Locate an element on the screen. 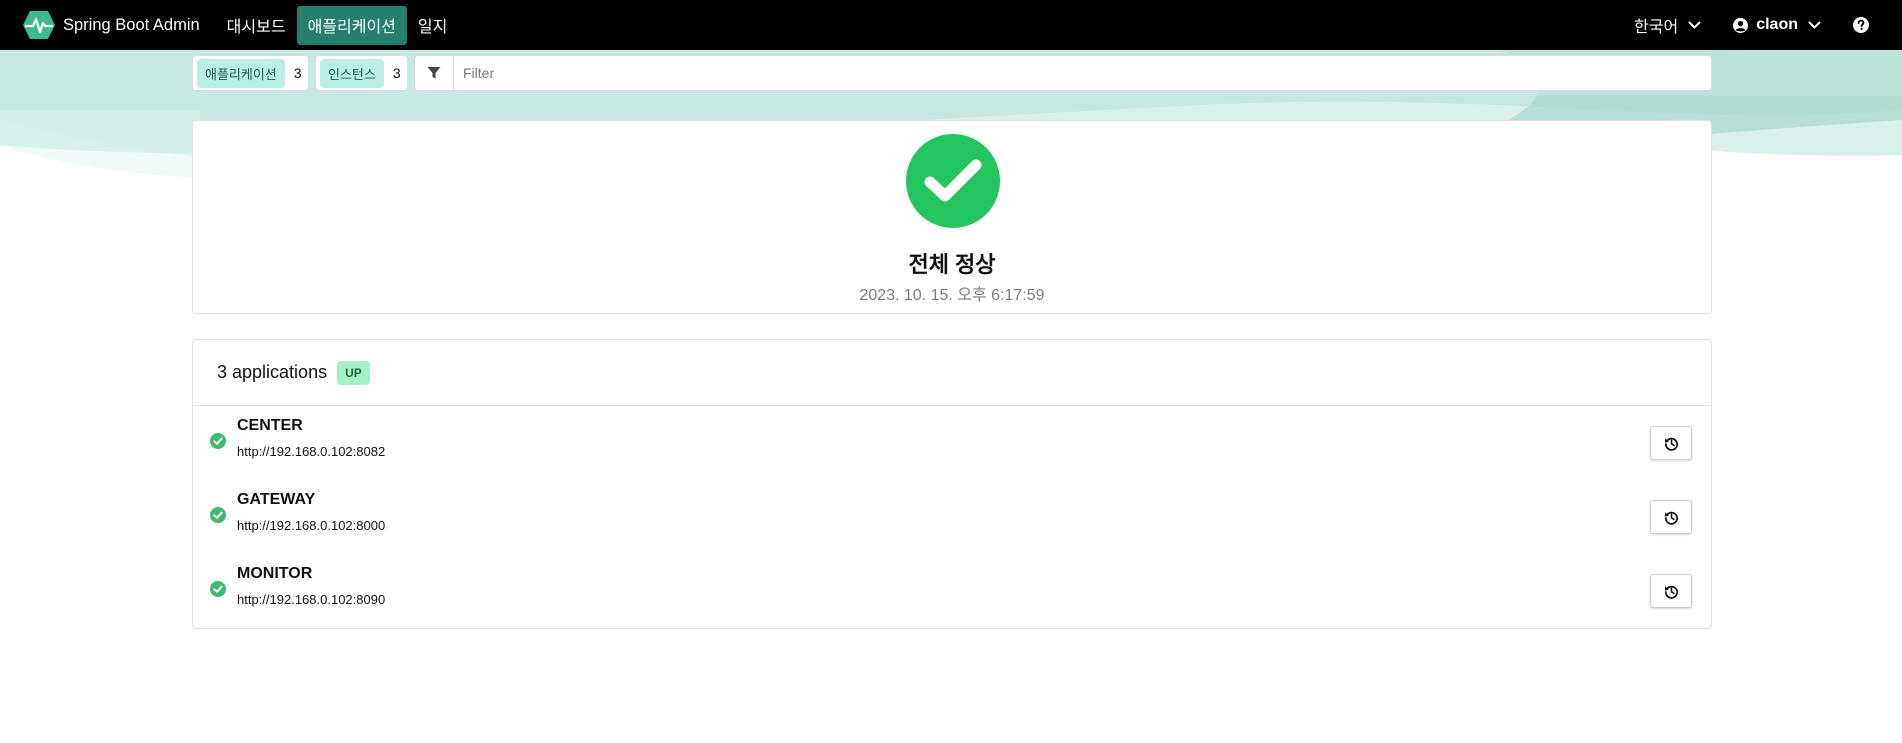 The image size is (1902, 743). filter-button is located at coordinates (434, 73).